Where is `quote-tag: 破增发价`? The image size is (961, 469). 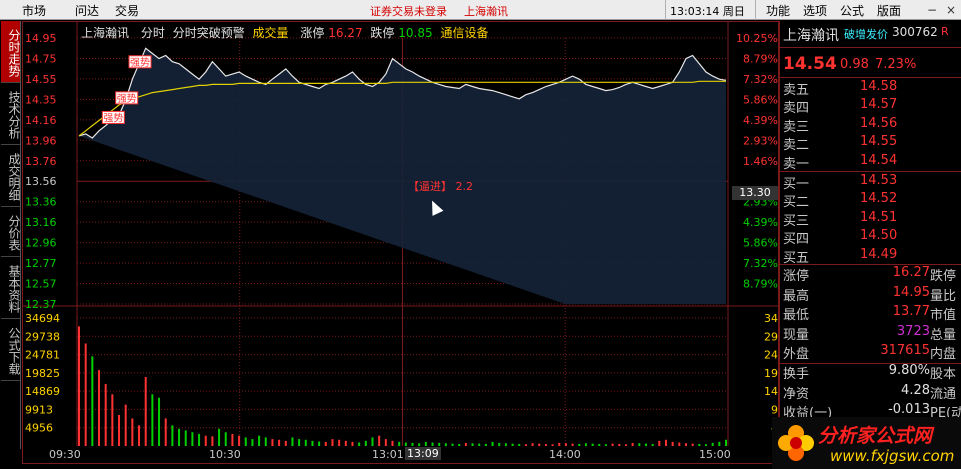
quote-tag: 破增发价 is located at coordinates (866, 34).